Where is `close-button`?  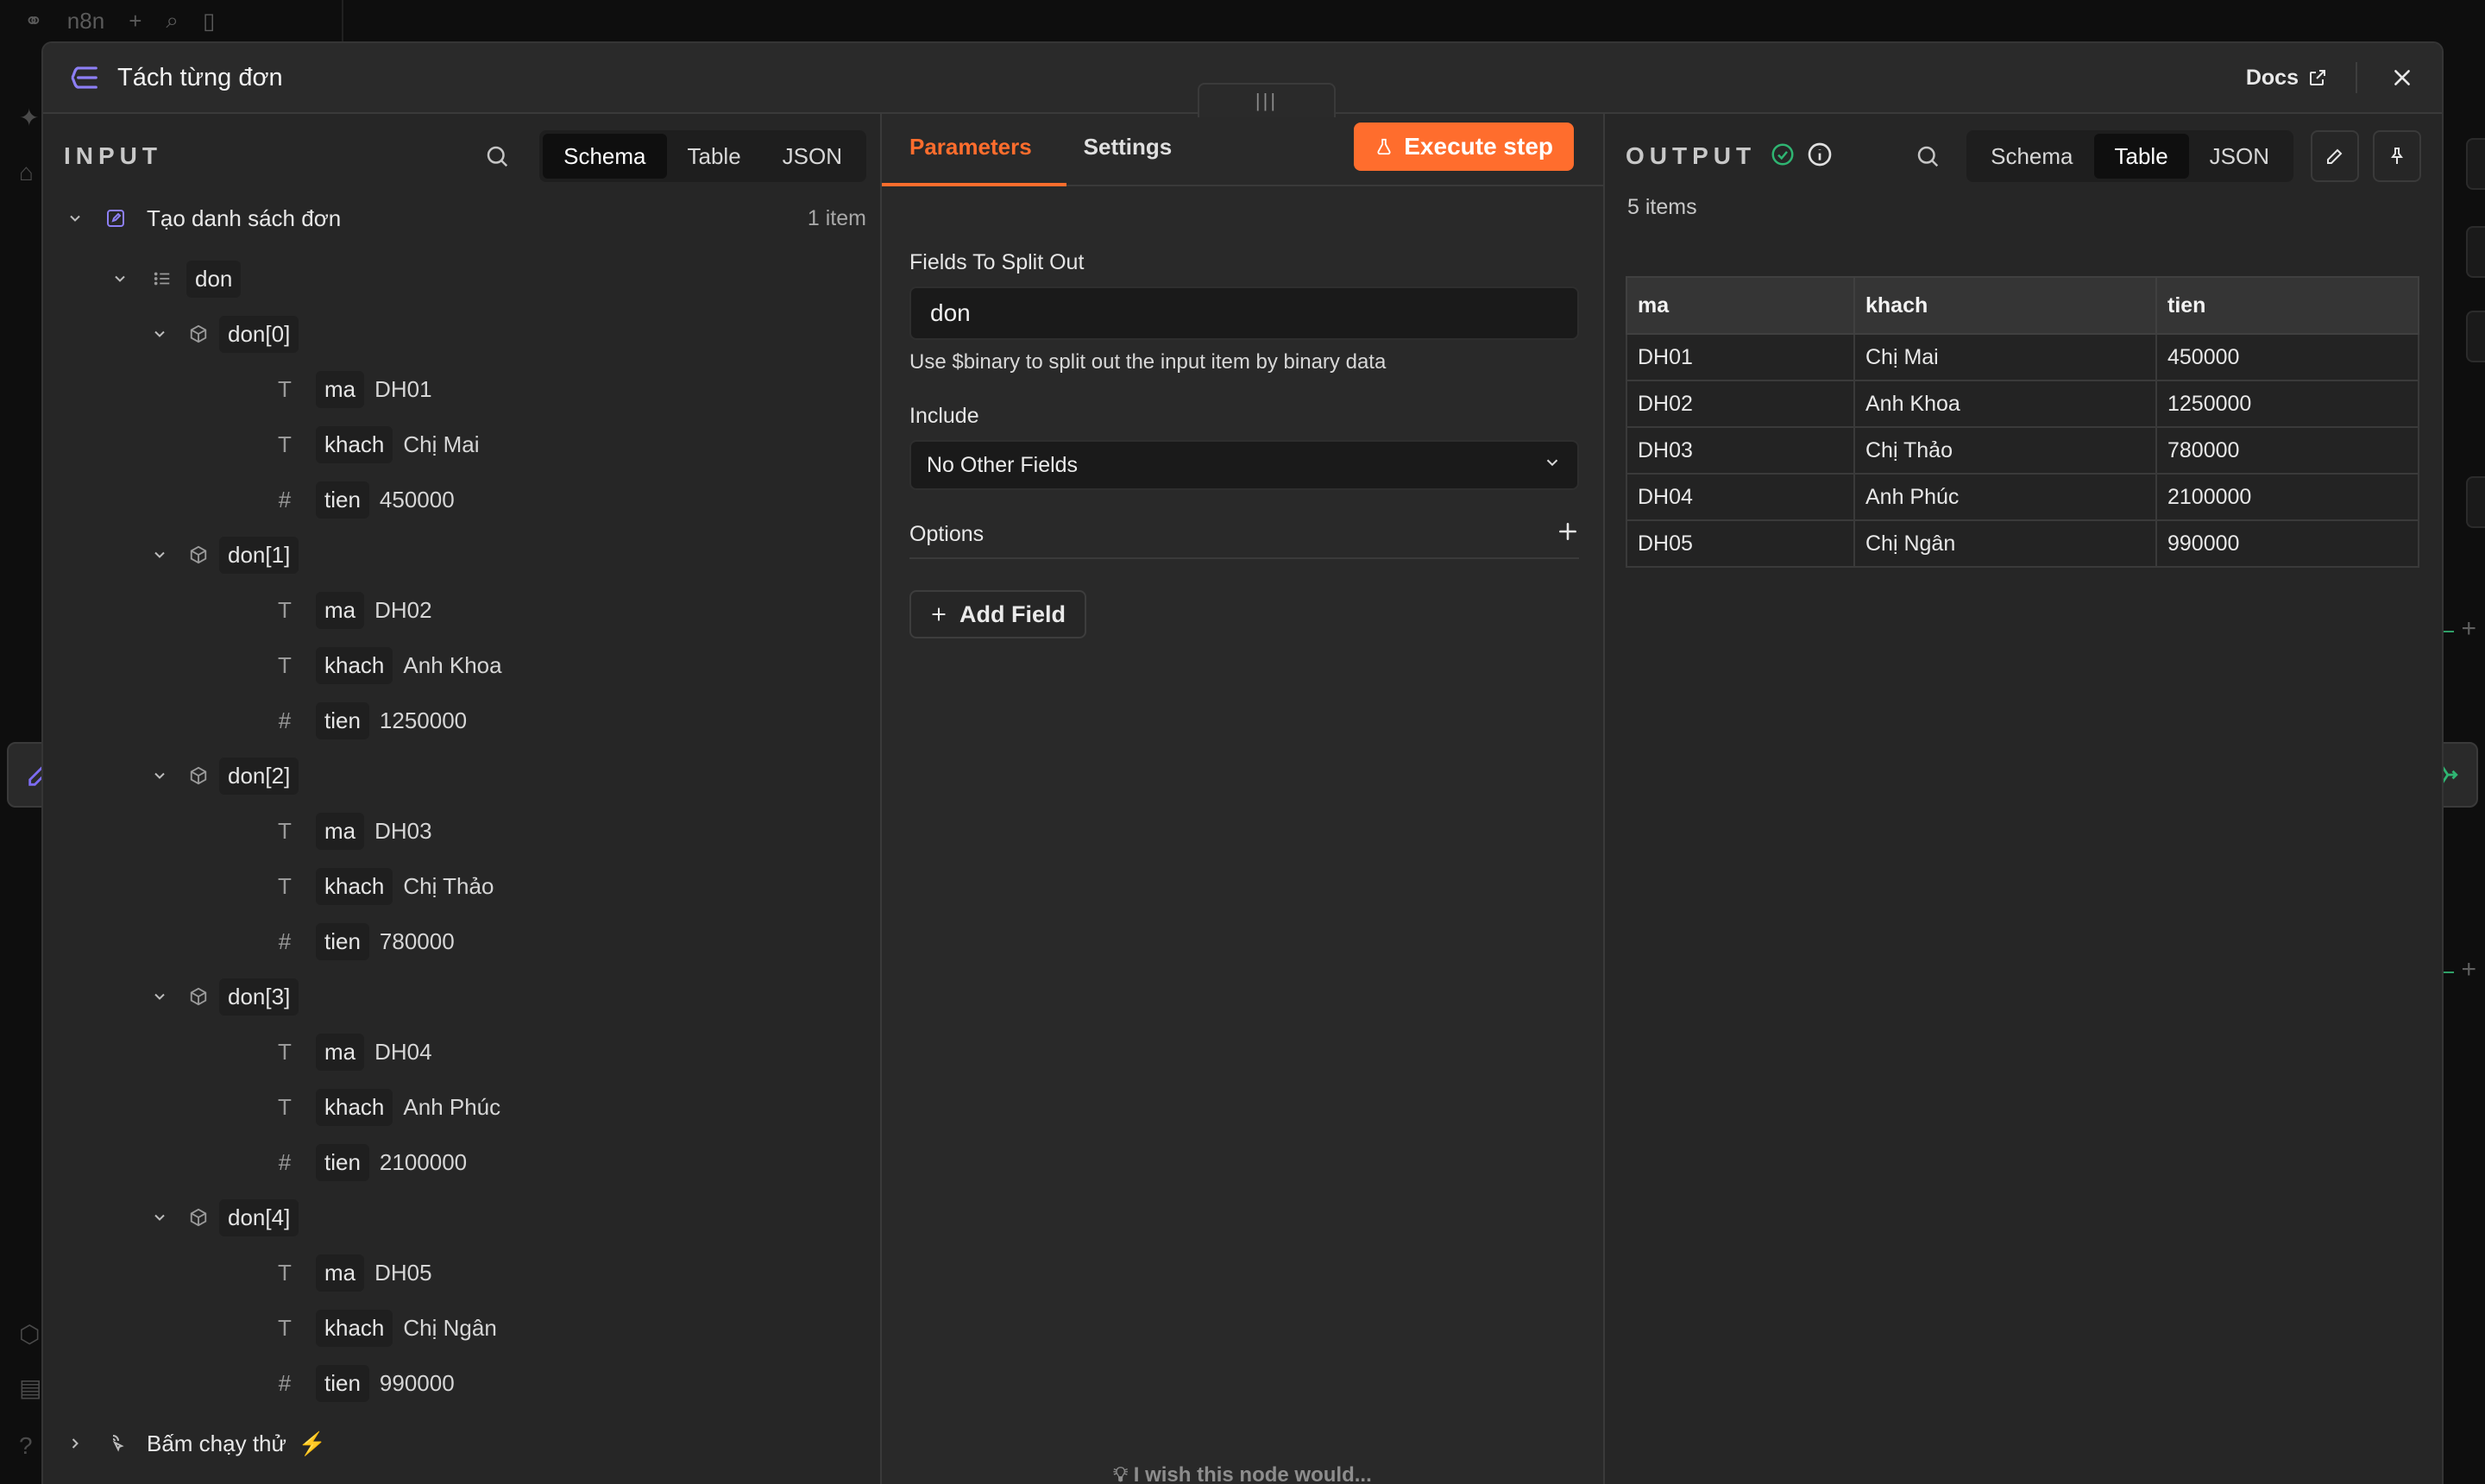 close-button is located at coordinates (2402, 77).